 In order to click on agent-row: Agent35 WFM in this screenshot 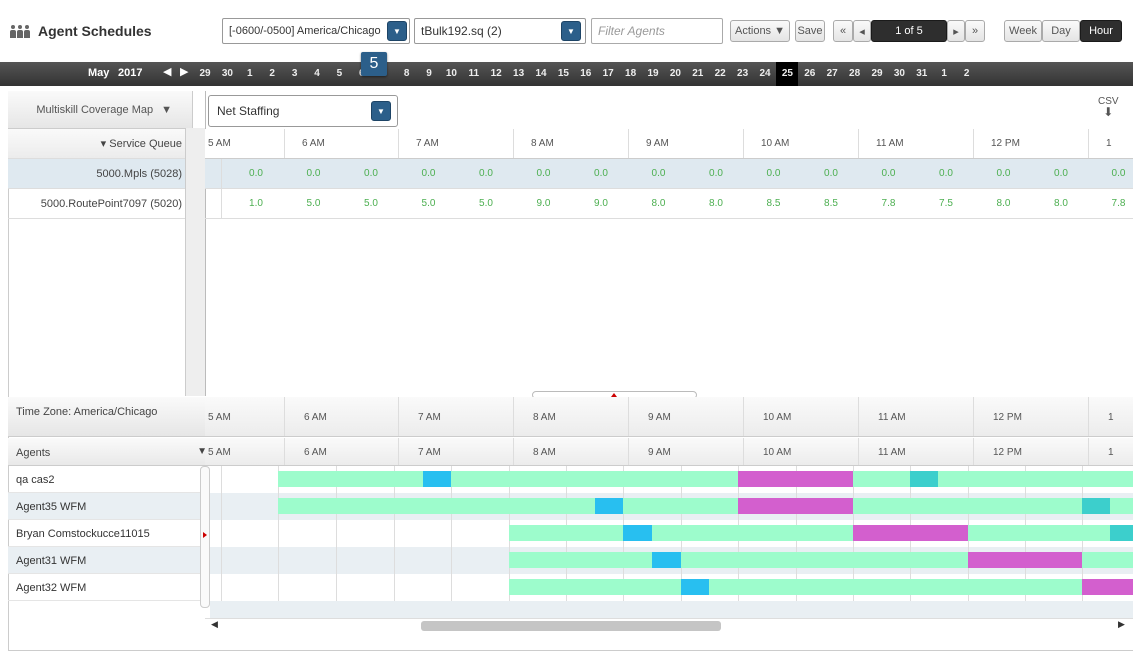, I will do `click(106, 506)`.